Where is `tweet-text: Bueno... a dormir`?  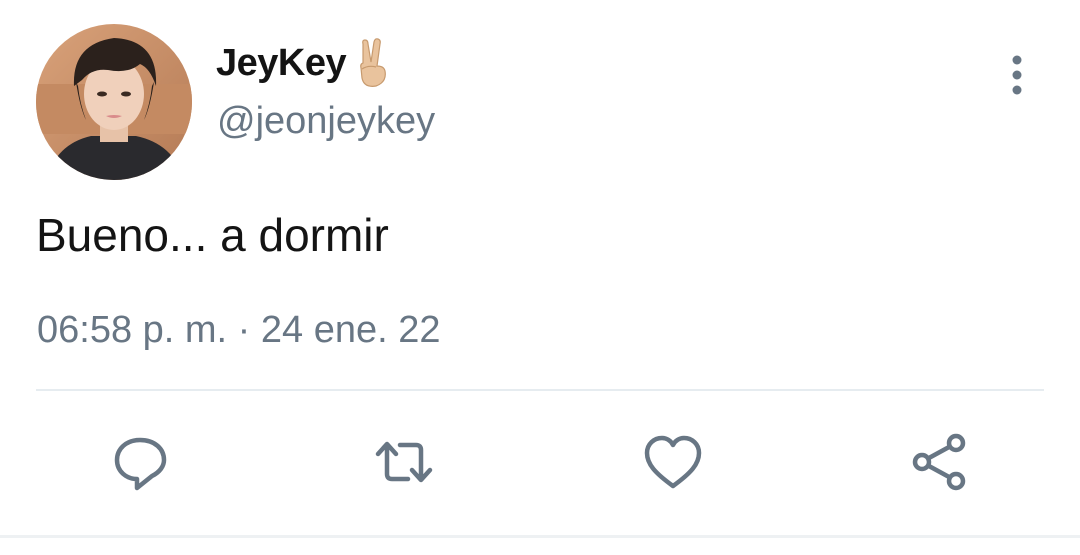
tweet-text: Bueno... a dormir is located at coordinates (212, 235).